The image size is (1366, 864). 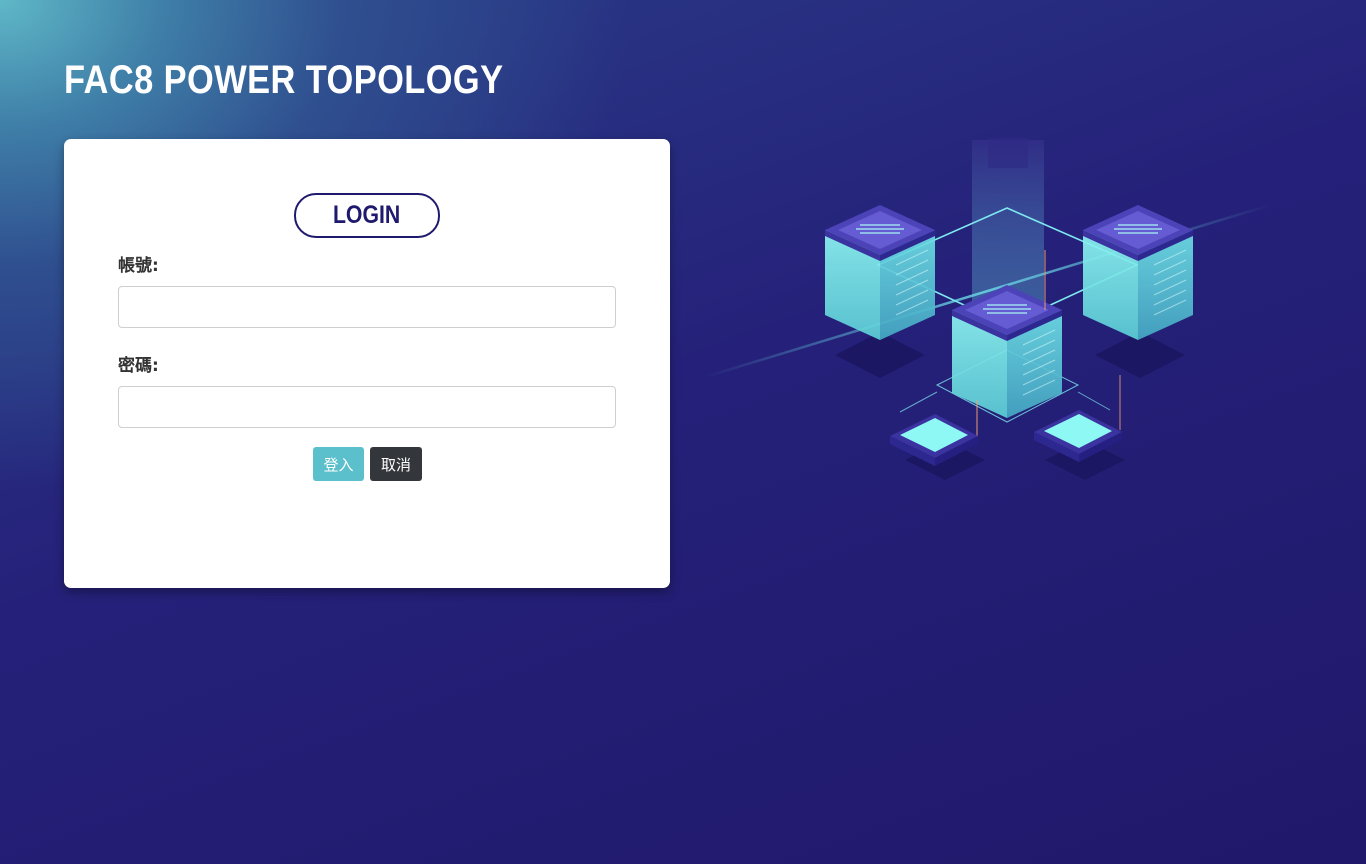 What do you see at coordinates (367, 307) in the screenshot?
I see `username-input` at bounding box center [367, 307].